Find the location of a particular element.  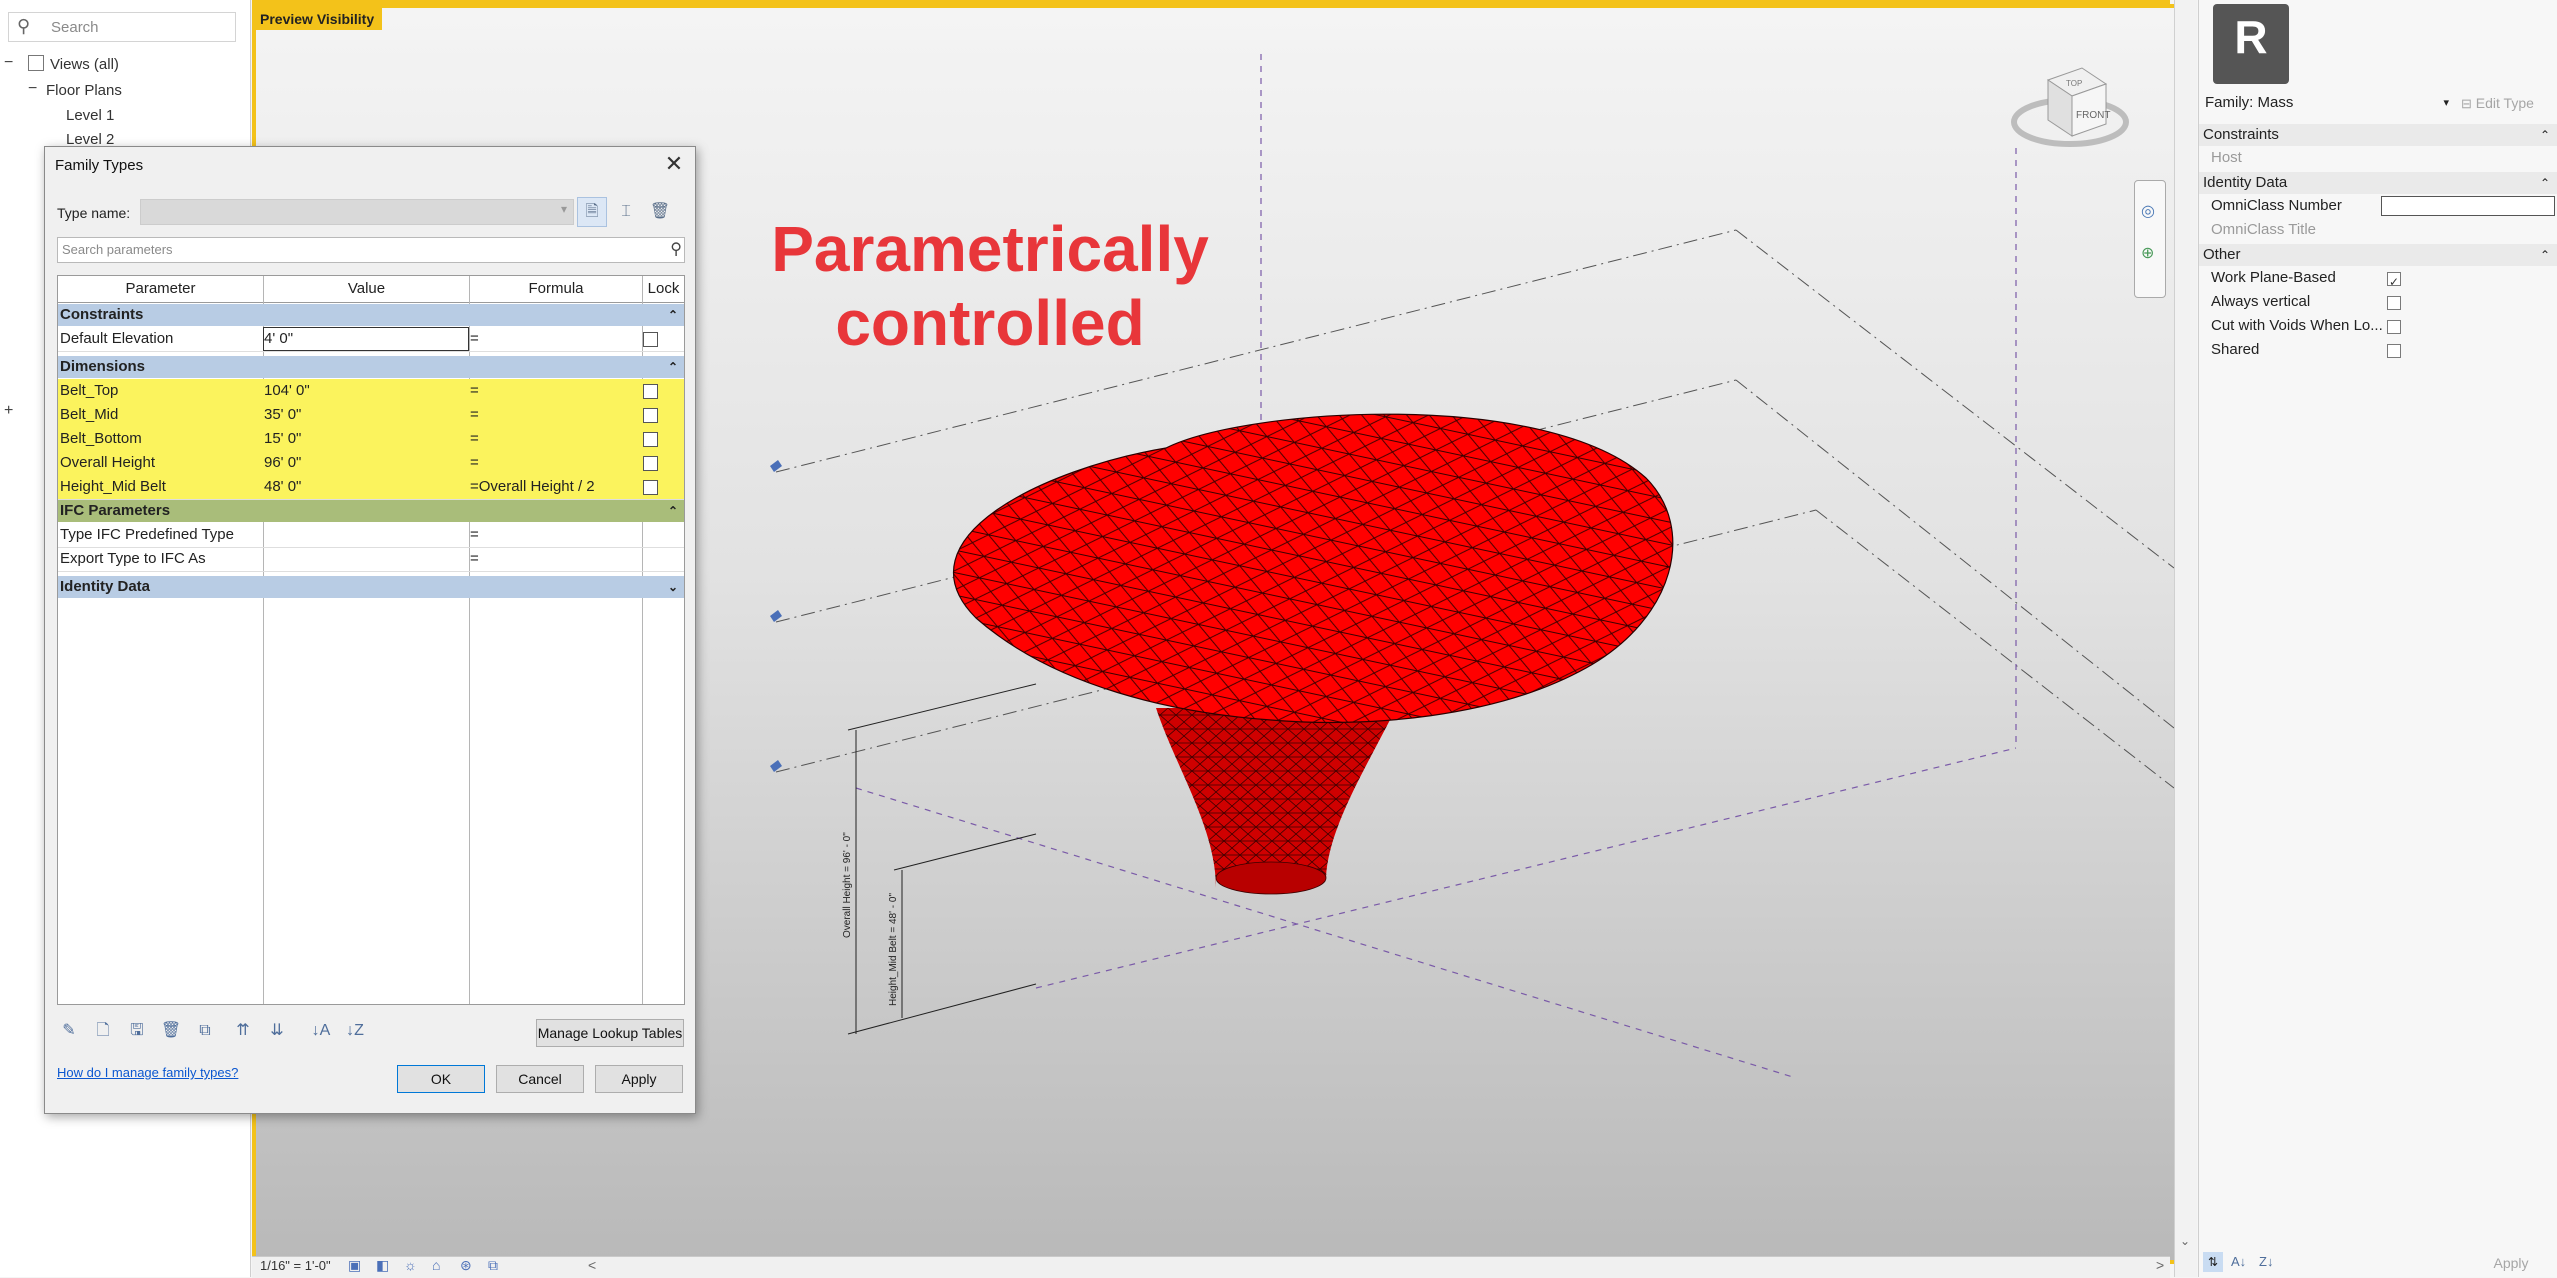

param-row: Default Elevation 4' 0" = is located at coordinates (371, 339).